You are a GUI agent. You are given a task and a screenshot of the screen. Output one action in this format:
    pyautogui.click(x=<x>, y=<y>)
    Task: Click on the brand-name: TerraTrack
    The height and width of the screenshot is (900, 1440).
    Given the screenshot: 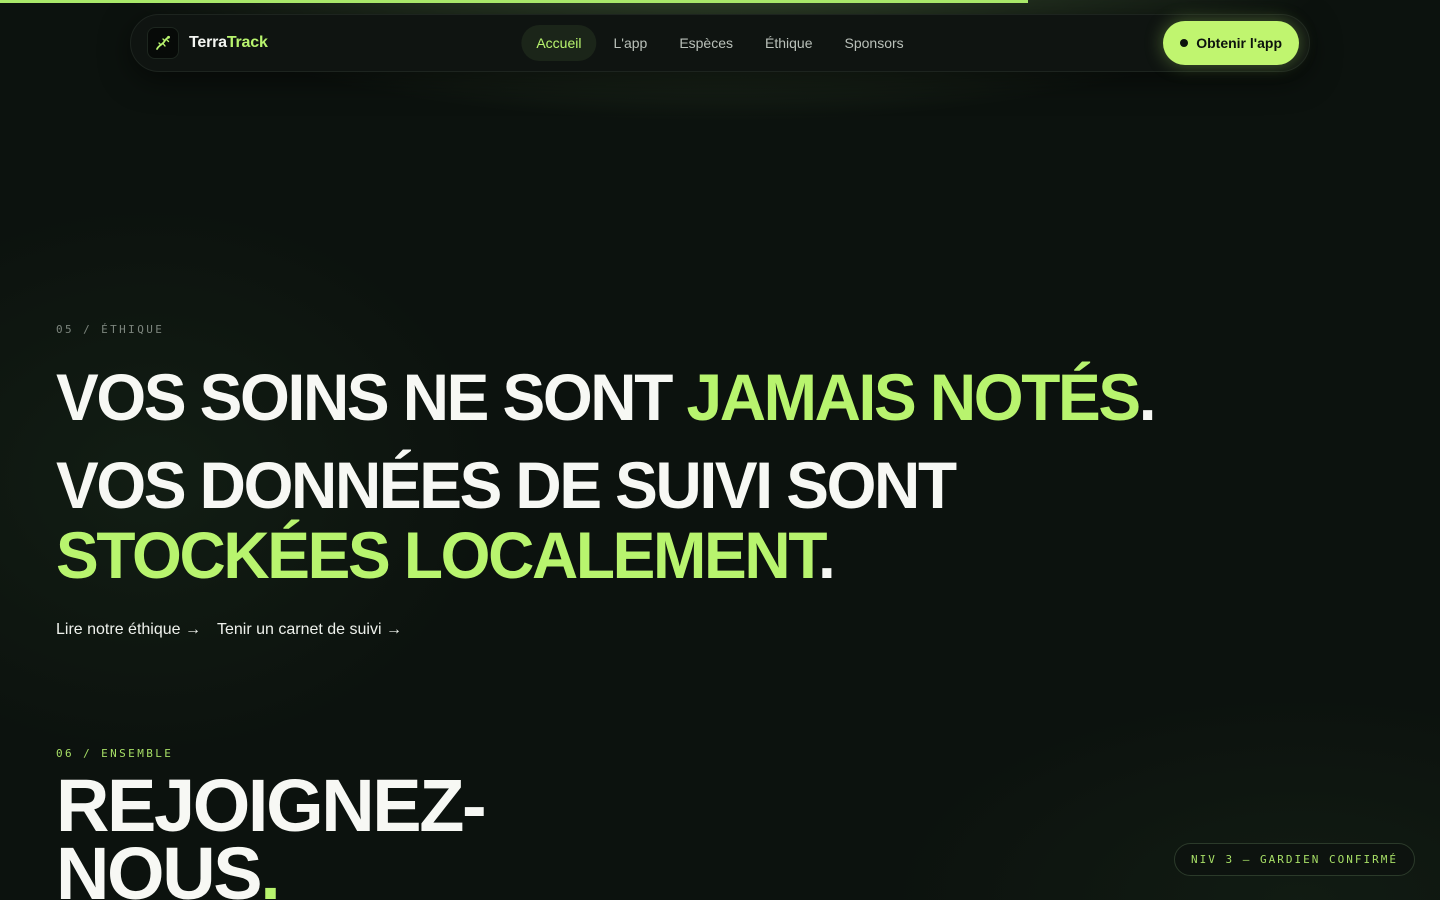 What is the action you would take?
    pyautogui.click(x=228, y=43)
    